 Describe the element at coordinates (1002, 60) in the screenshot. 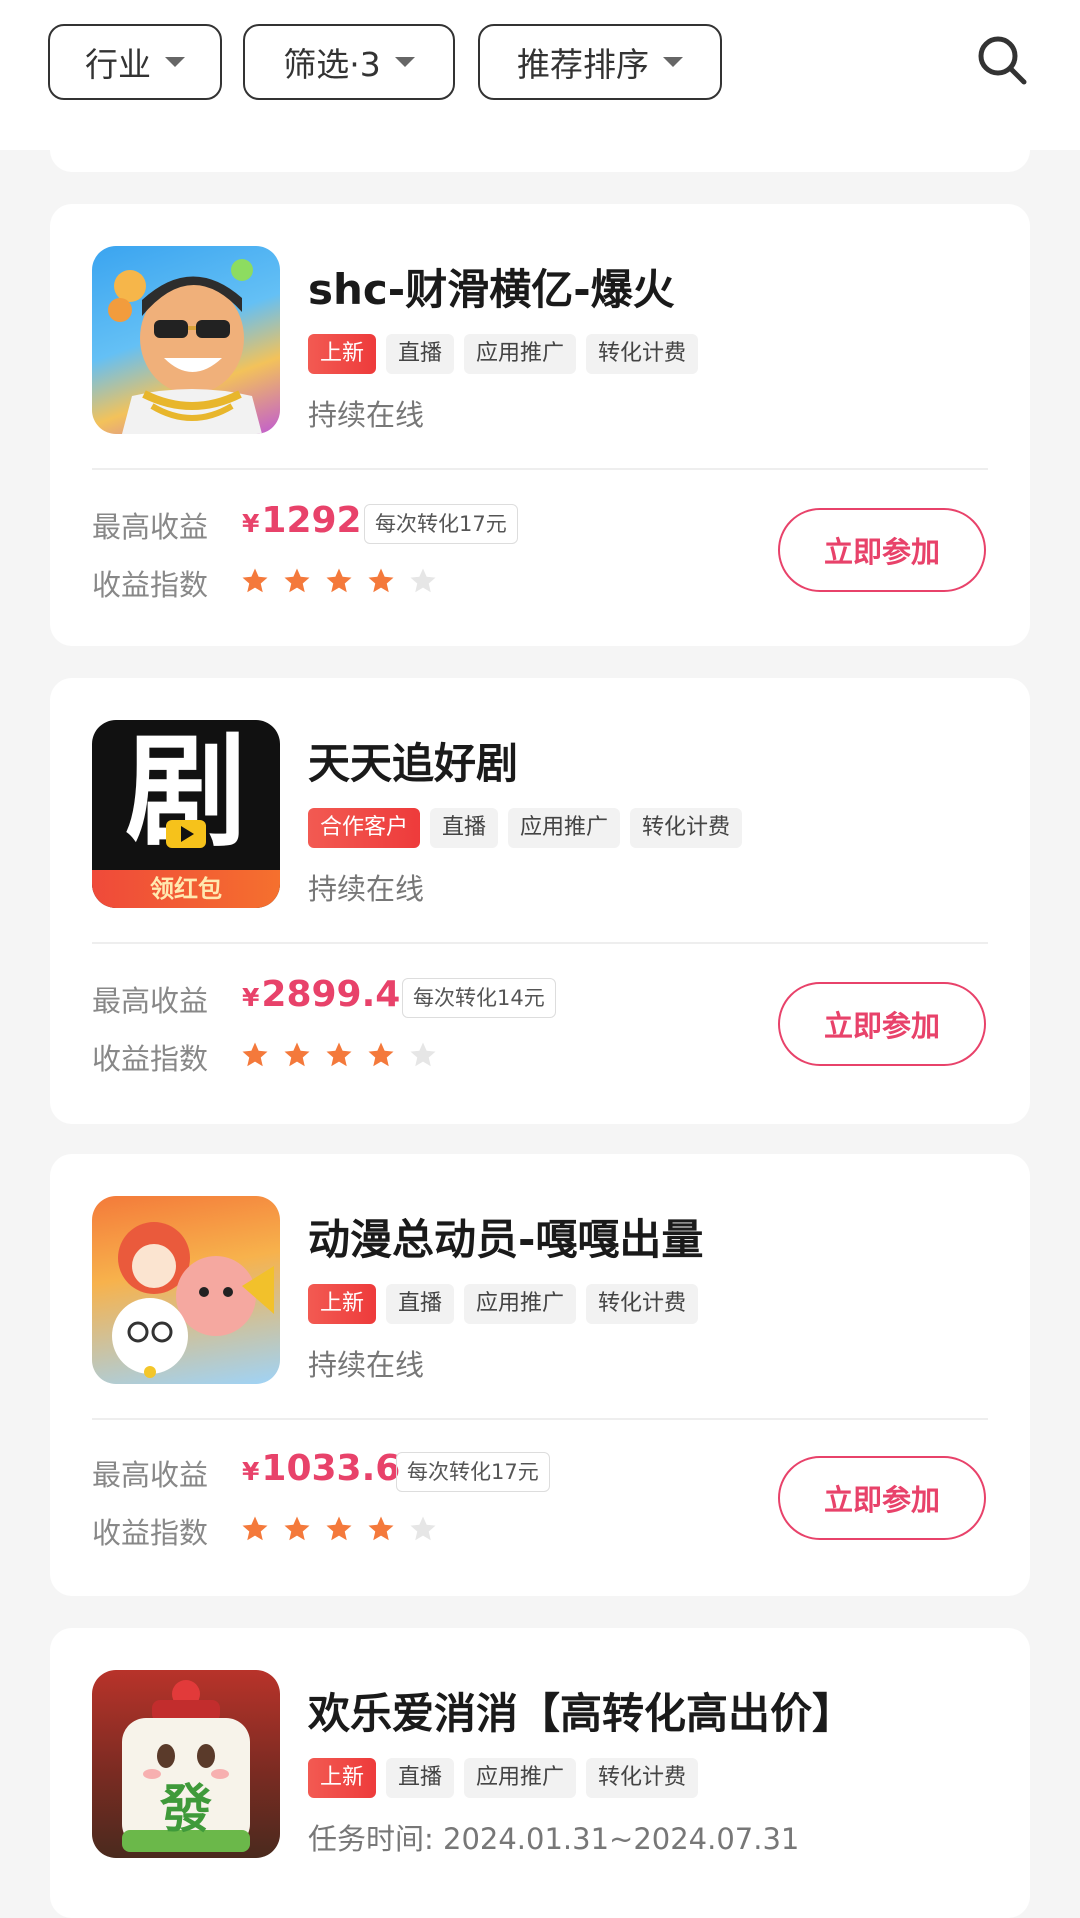

I see `search-icon` at that location.